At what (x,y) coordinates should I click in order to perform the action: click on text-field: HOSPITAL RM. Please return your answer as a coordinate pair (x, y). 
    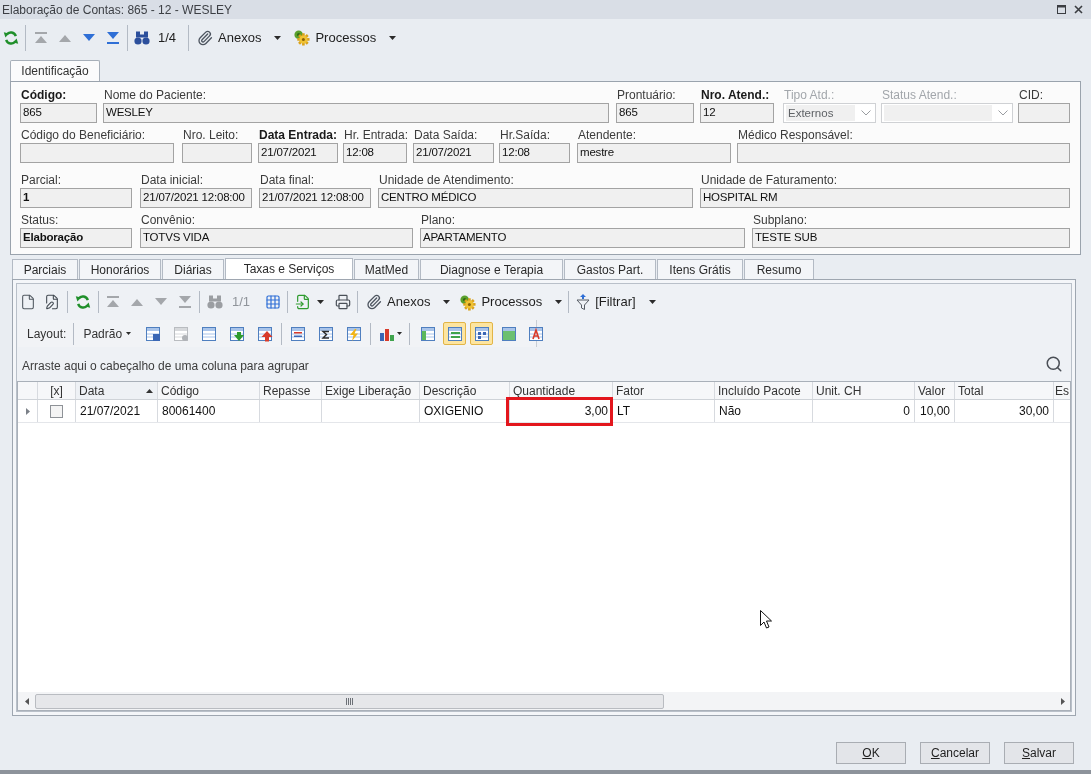
    Looking at the image, I should click on (885, 198).